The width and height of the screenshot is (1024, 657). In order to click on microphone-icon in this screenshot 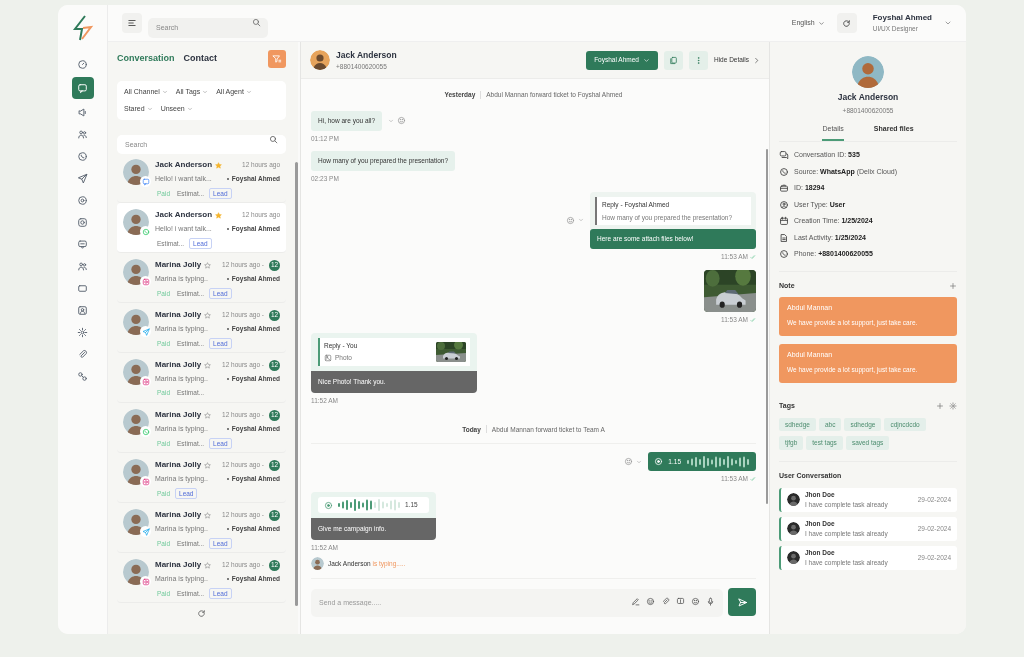, I will do `click(710, 601)`.